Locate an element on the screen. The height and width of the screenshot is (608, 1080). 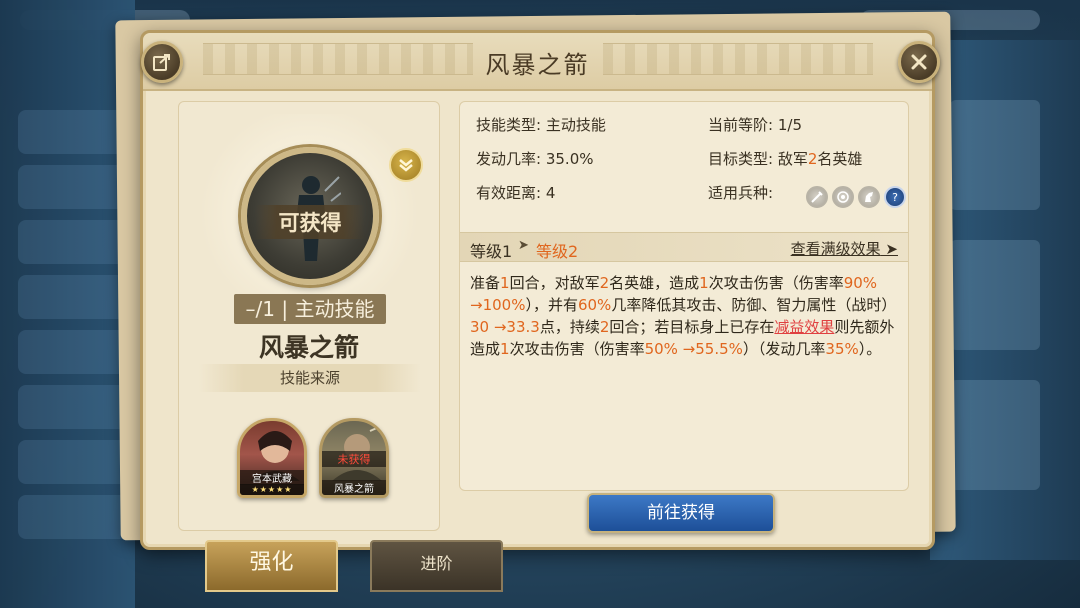
description-text: 名英雄，造成 is located at coordinates (654, 283).